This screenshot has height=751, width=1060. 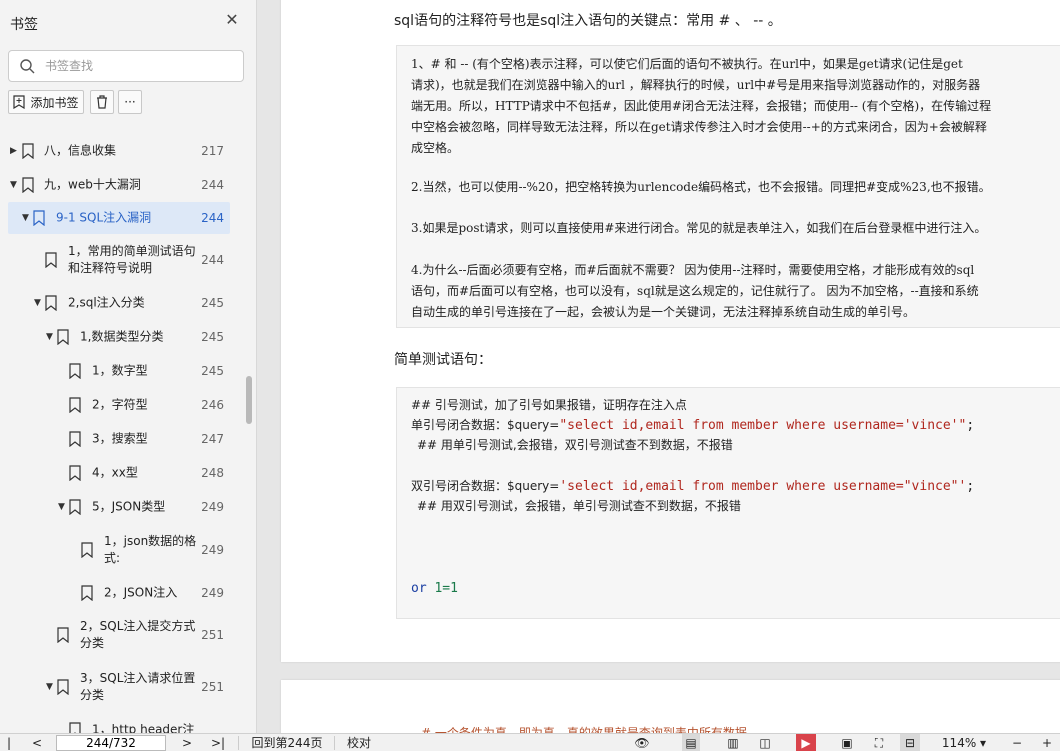 What do you see at coordinates (249, 400) in the screenshot?
I see `sidebar-scrollbar` at bounding box center [249, 400].